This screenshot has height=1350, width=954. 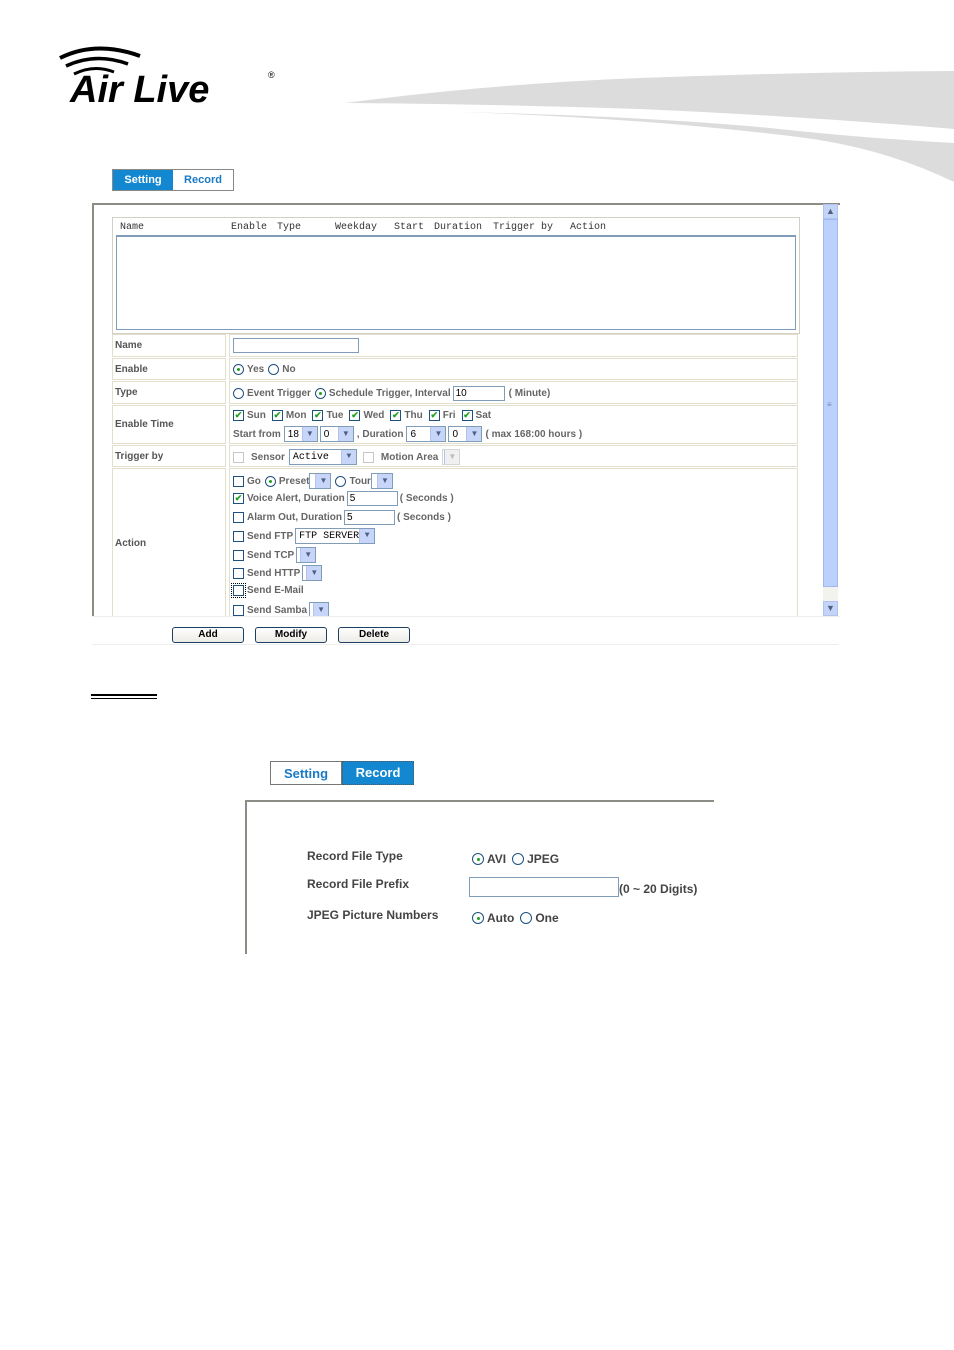 I want to click on enable-no-radio, so click(x=274, y=369).